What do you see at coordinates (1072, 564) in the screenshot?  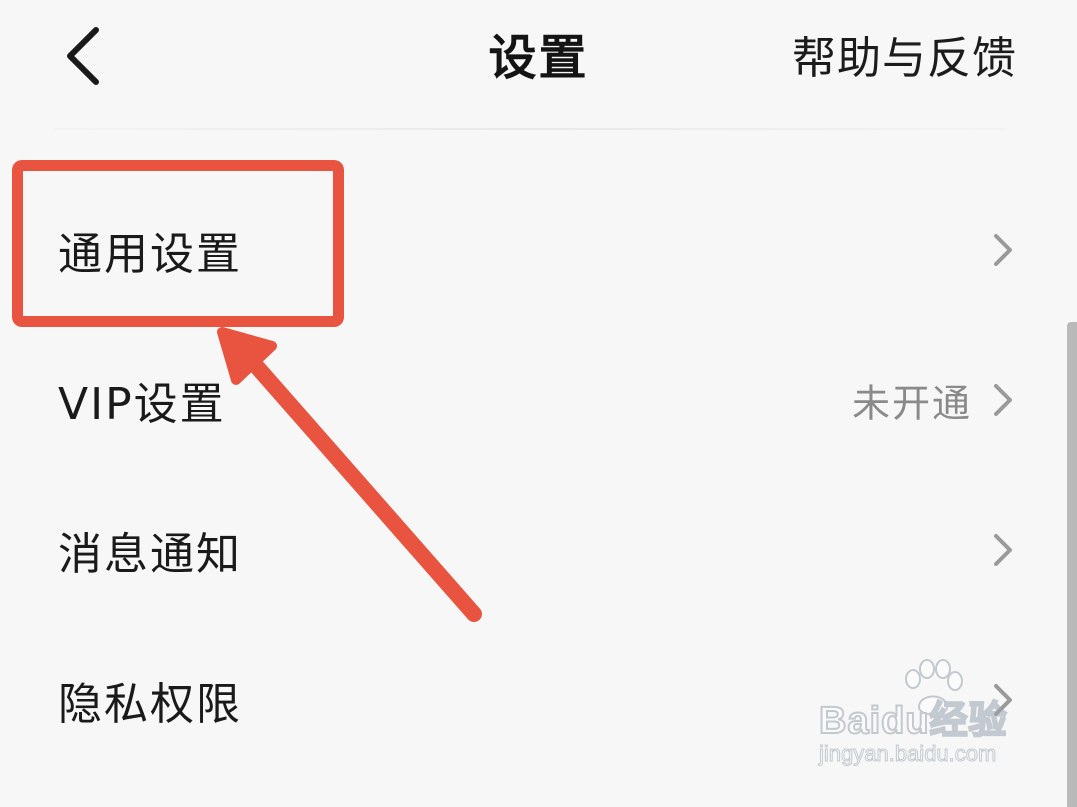 I see `scrollbar` at bounding box center [1072, 564].